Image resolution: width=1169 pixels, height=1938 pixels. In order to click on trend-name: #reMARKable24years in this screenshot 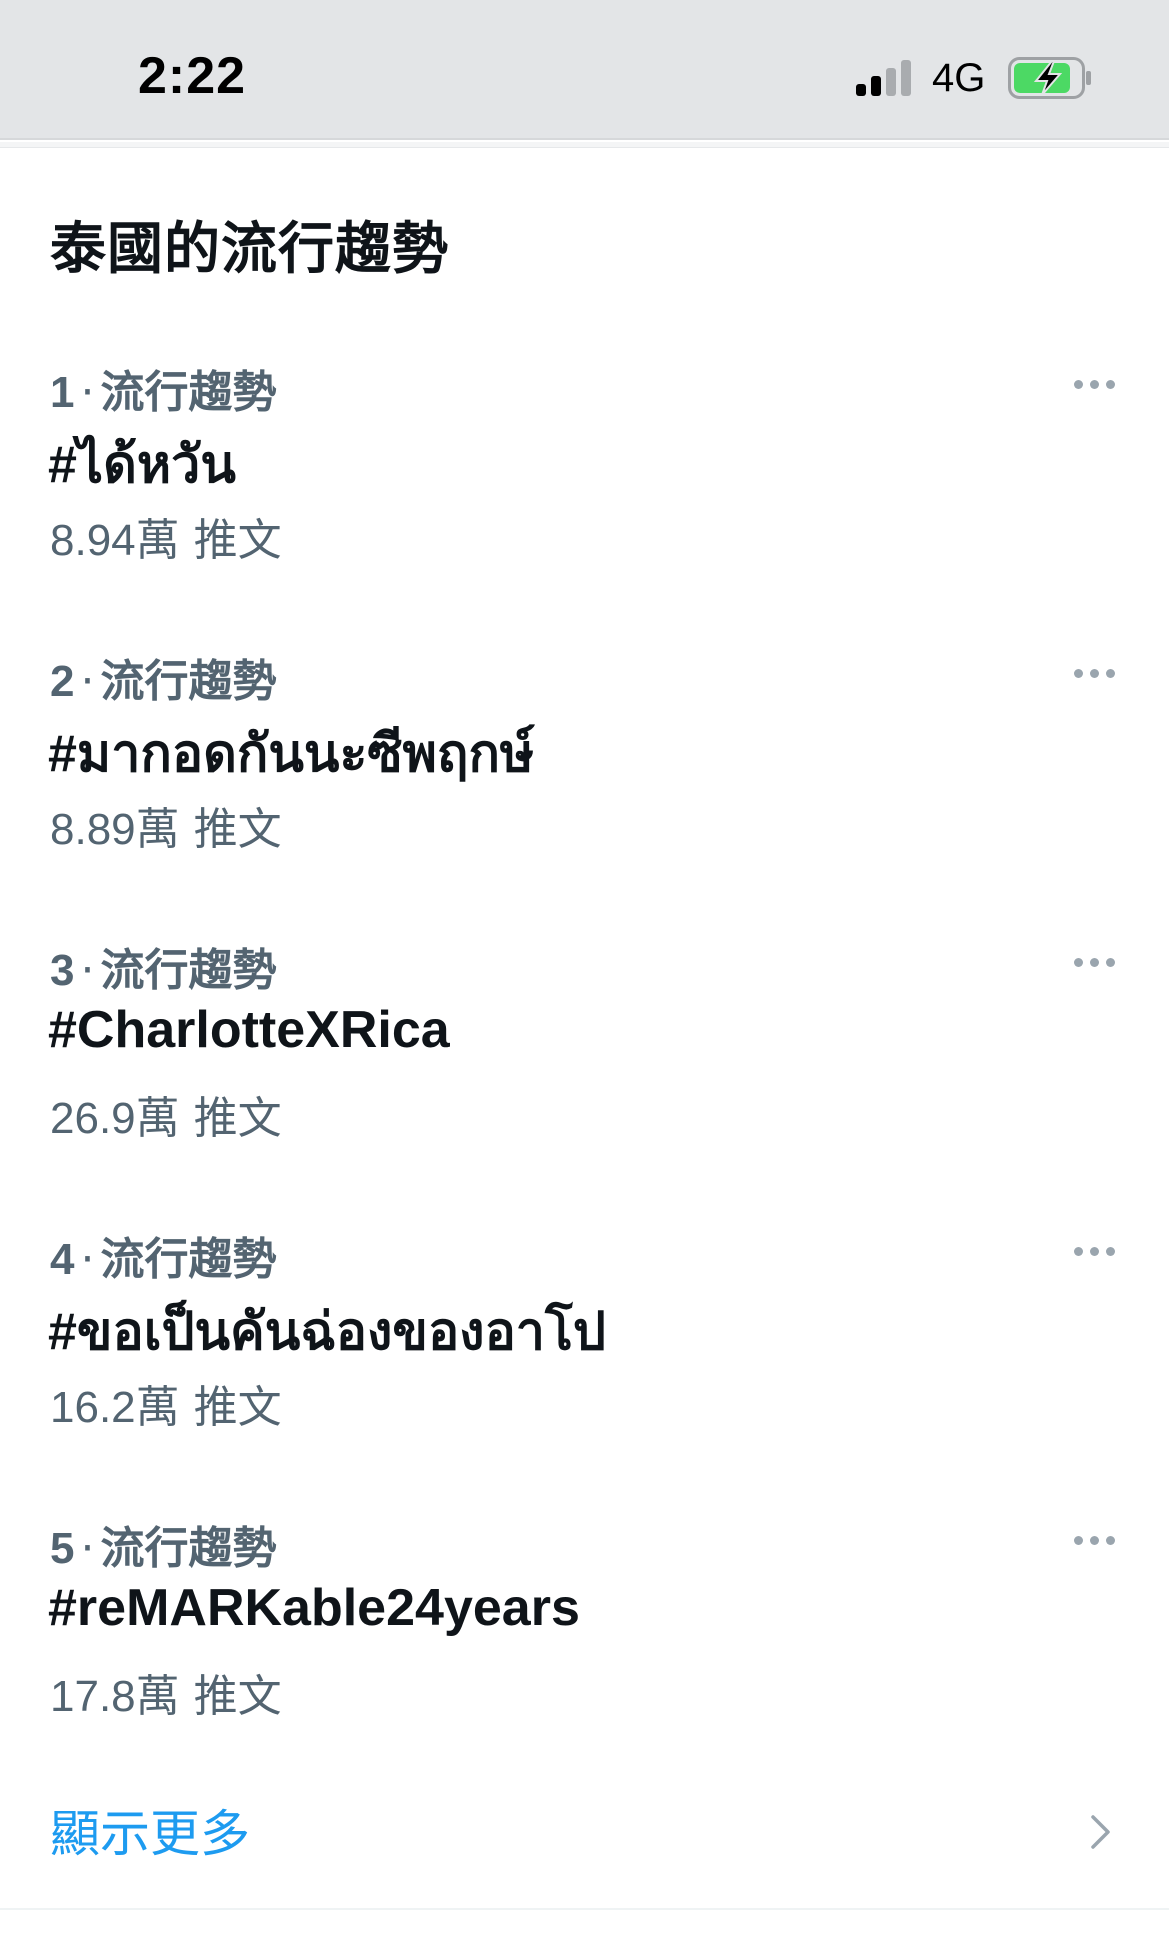, I will do `click(314, 1608)`.